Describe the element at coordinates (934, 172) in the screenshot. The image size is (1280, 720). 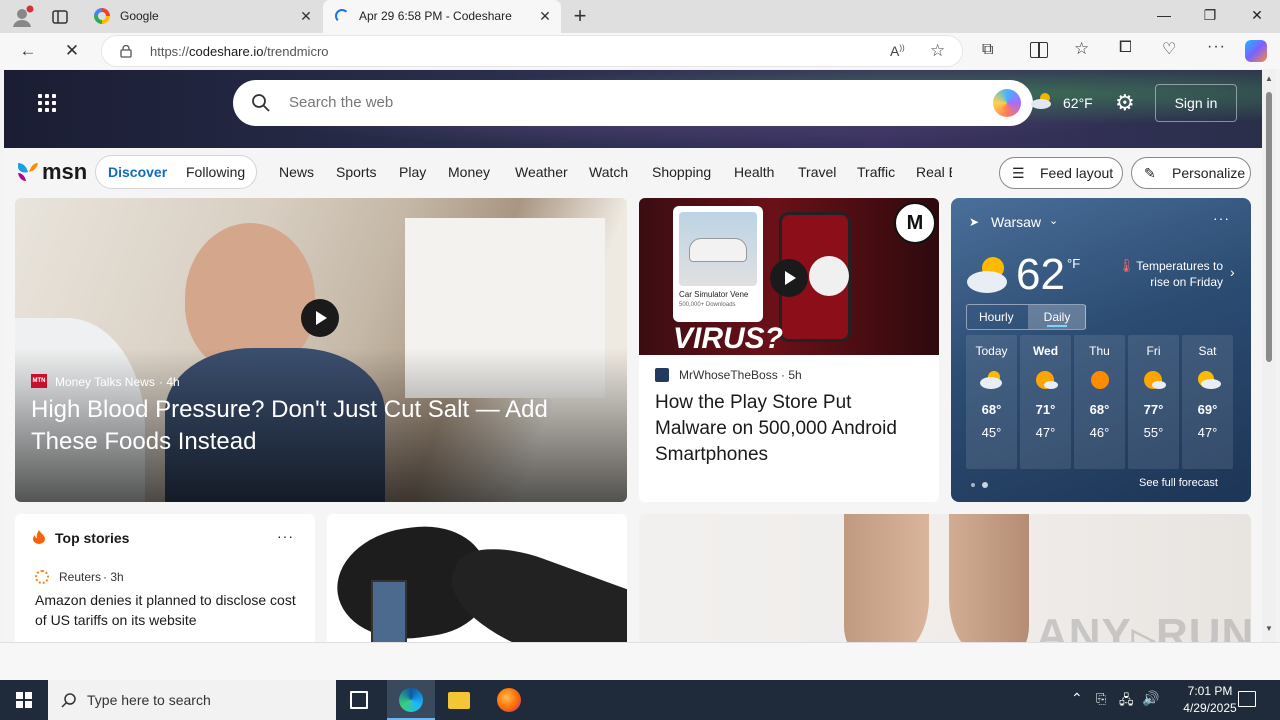
I see `nav-real-estate: Real E` at that location.